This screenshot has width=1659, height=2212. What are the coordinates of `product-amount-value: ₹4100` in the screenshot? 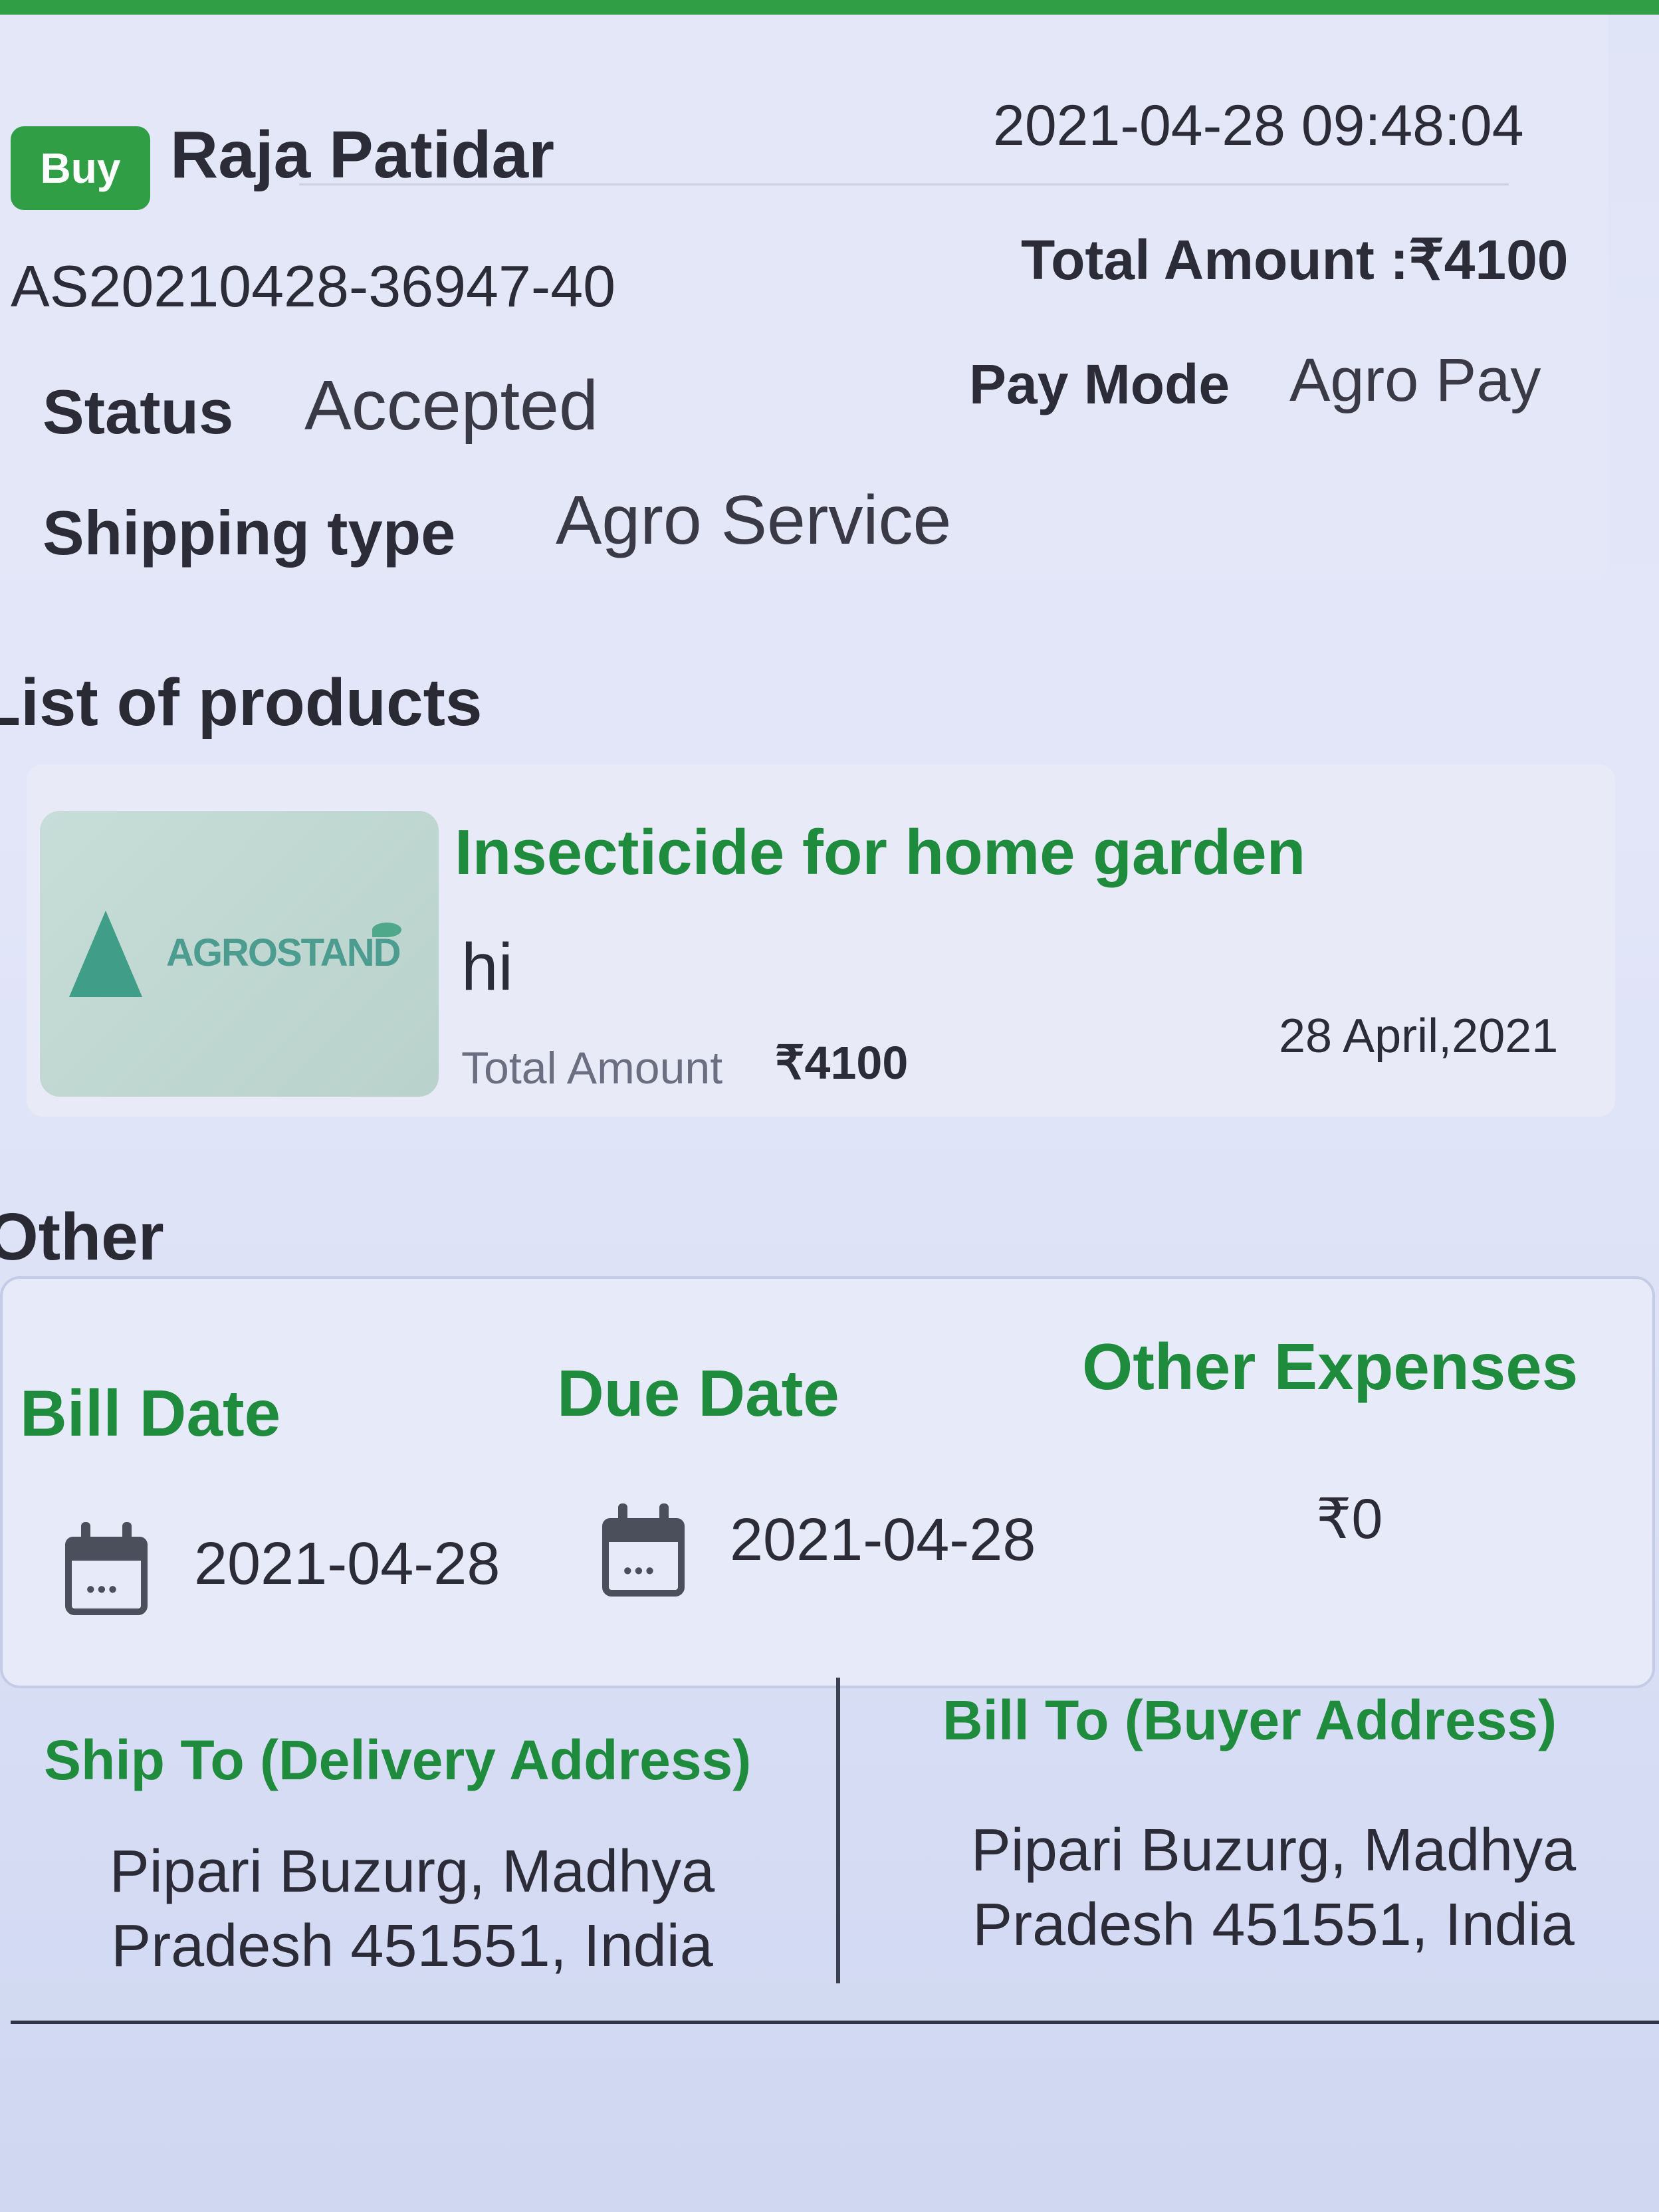 It's located at (842, 1063).